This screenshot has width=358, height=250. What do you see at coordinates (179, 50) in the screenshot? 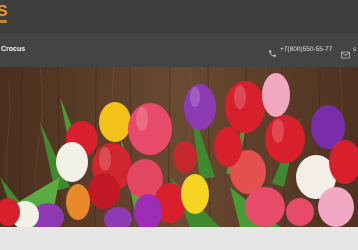
I see `contact-bar: Crocus +7(800)550-55-77 s` at bounding box center [179, 50].